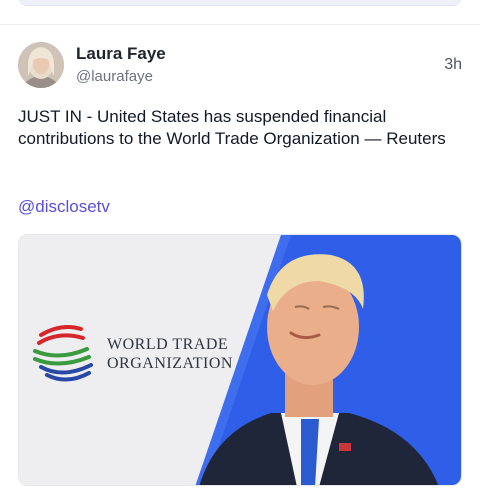  What do you see at coordinates (170, 354) in the screenshot?
I see `organization-name: World Trade Organization` at bounding box center [170, 354].